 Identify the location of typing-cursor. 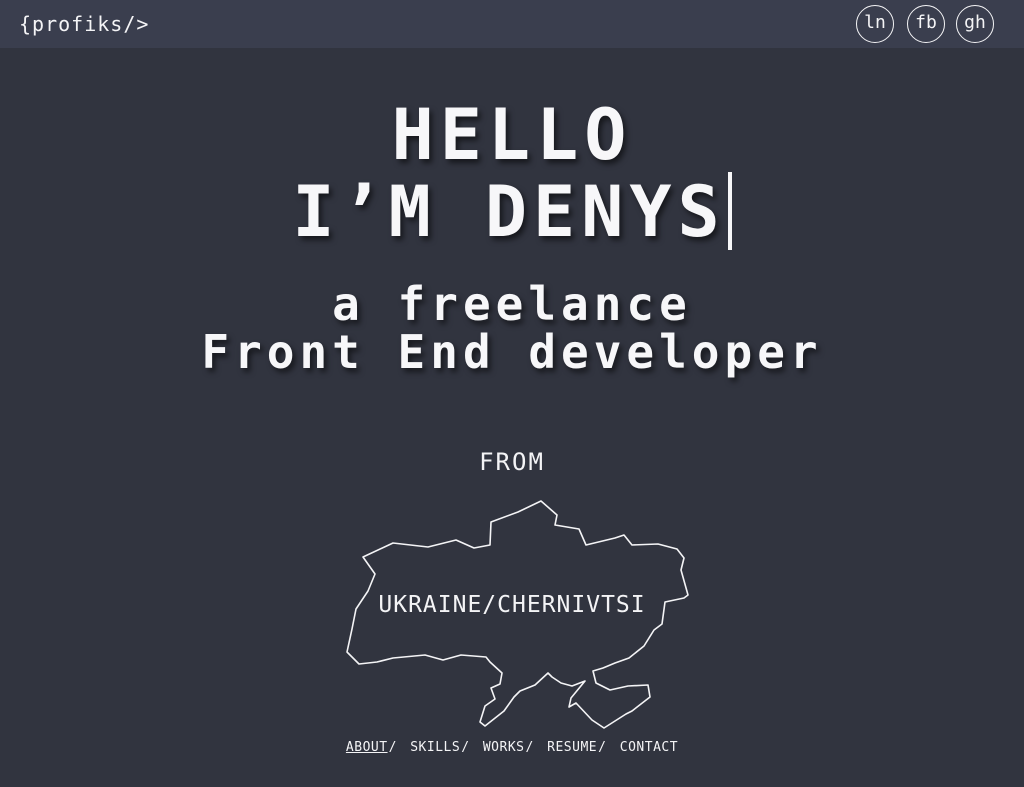
(729, 211).